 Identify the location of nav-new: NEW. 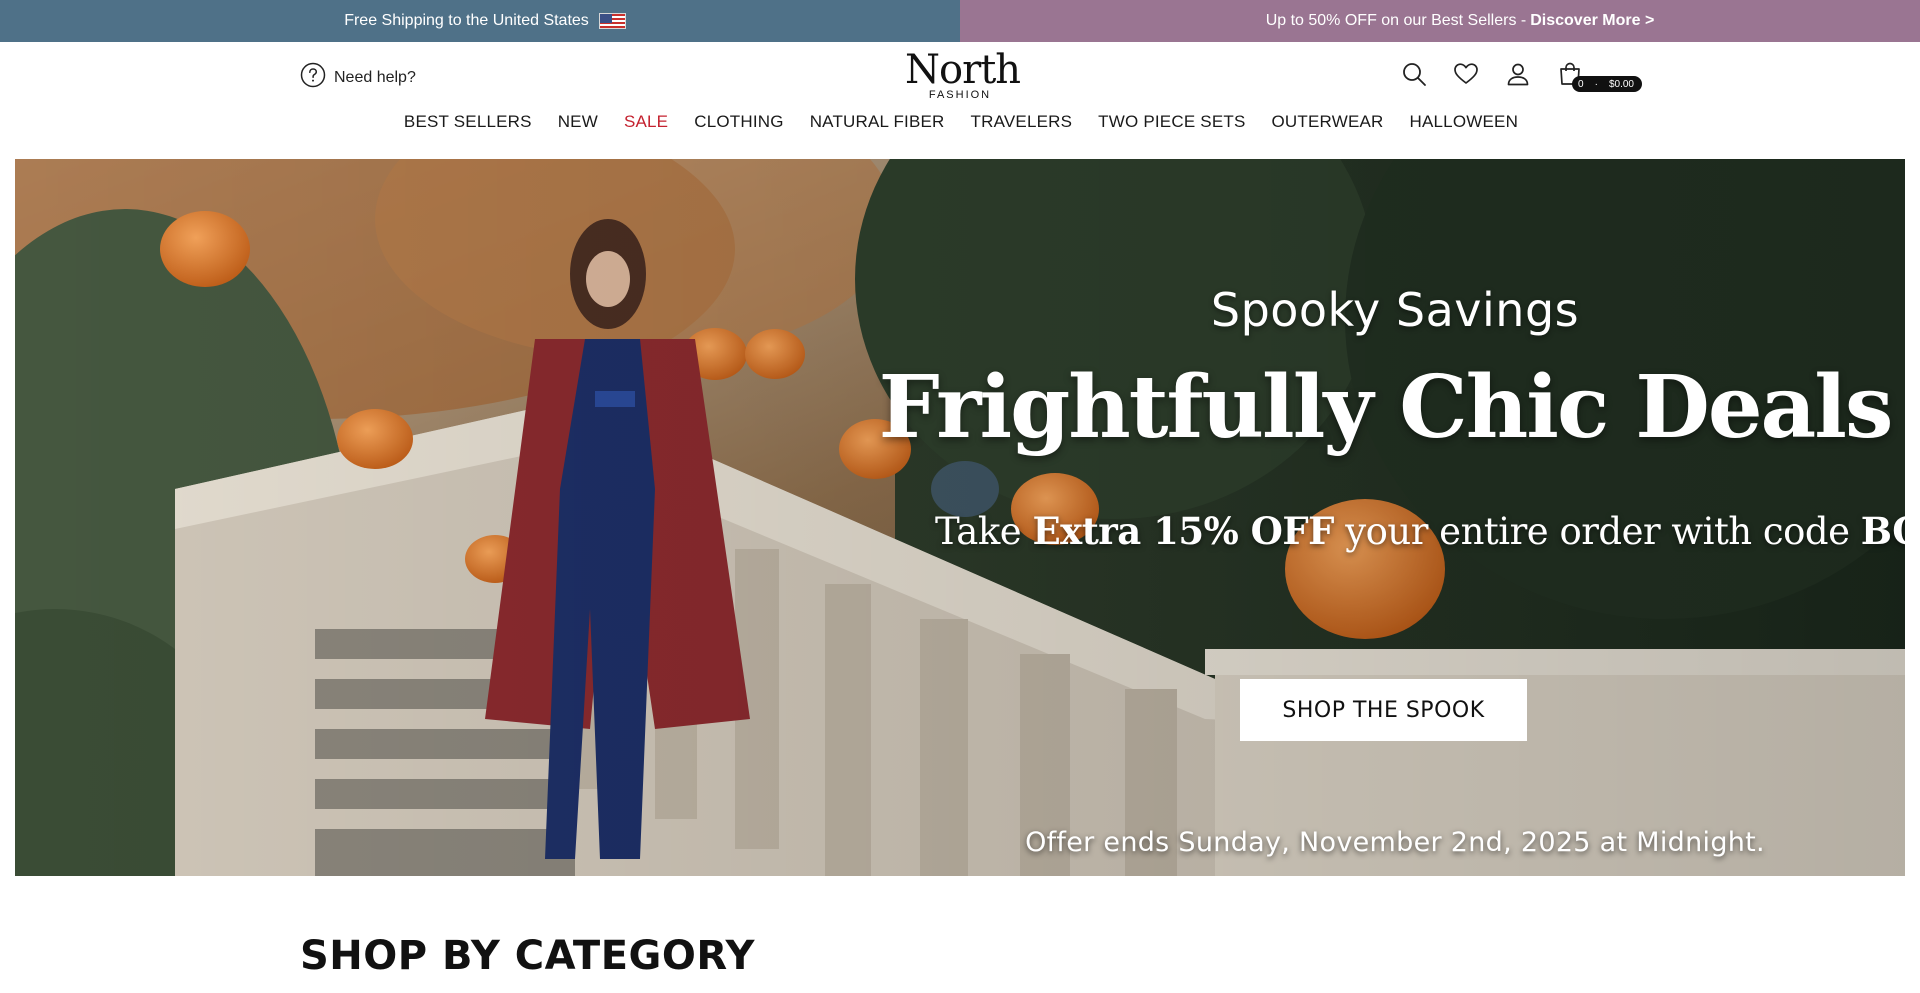
(578, 122).